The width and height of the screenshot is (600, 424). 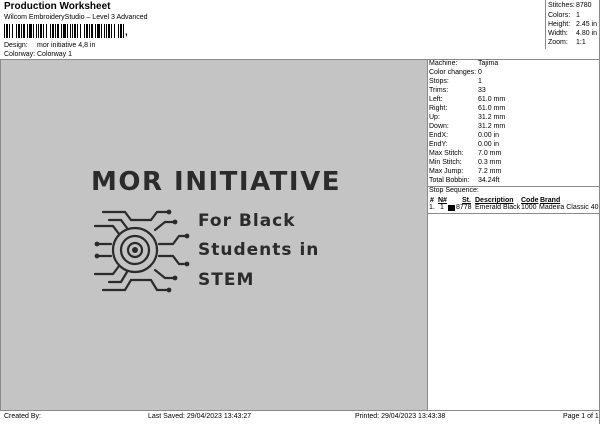 What do you see at coordinates (442, 207) in the screenshot?
I see `needle-number: 1` at bounding box center [442, 207].